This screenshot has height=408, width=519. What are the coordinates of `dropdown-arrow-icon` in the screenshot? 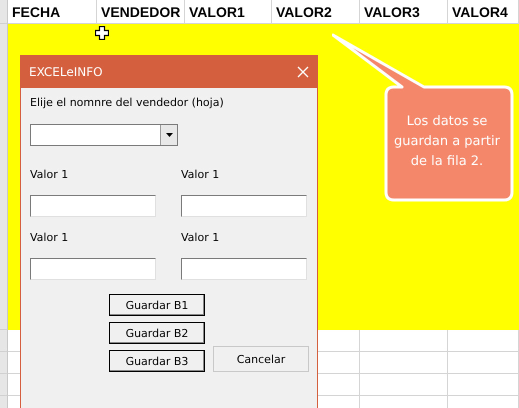 It's located at (169, 135).